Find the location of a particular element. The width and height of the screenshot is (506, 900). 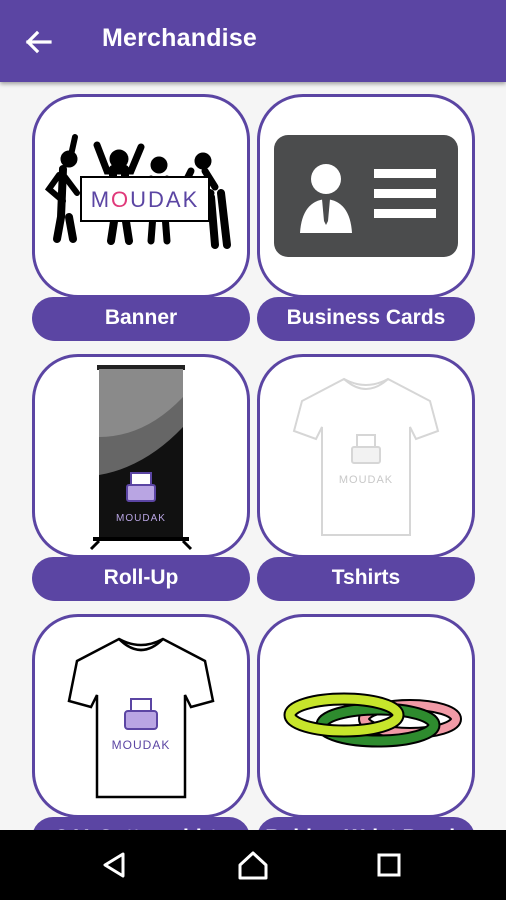

cotton-shirt-logo-text: MOUDAK is located at coordinates (141, 745).